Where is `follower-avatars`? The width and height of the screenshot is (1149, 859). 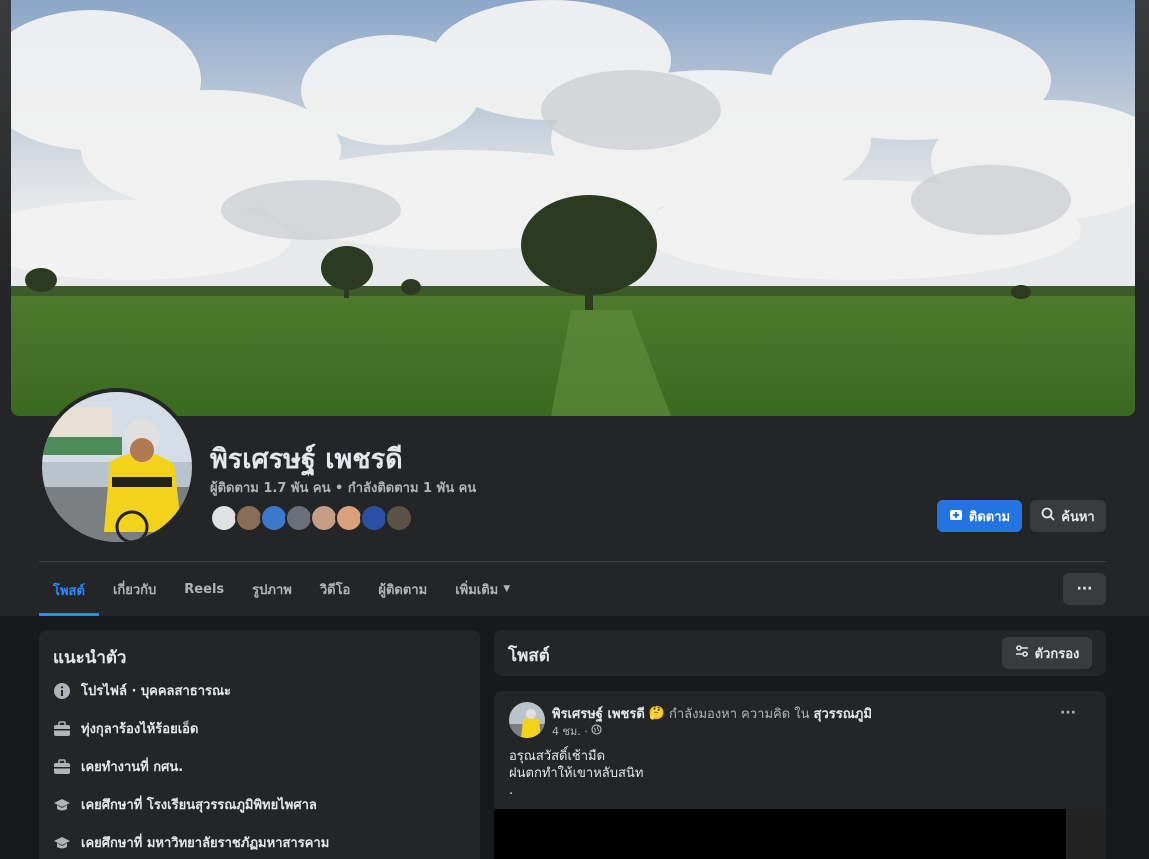
follower-avatars is located at coordinates (311, 518).